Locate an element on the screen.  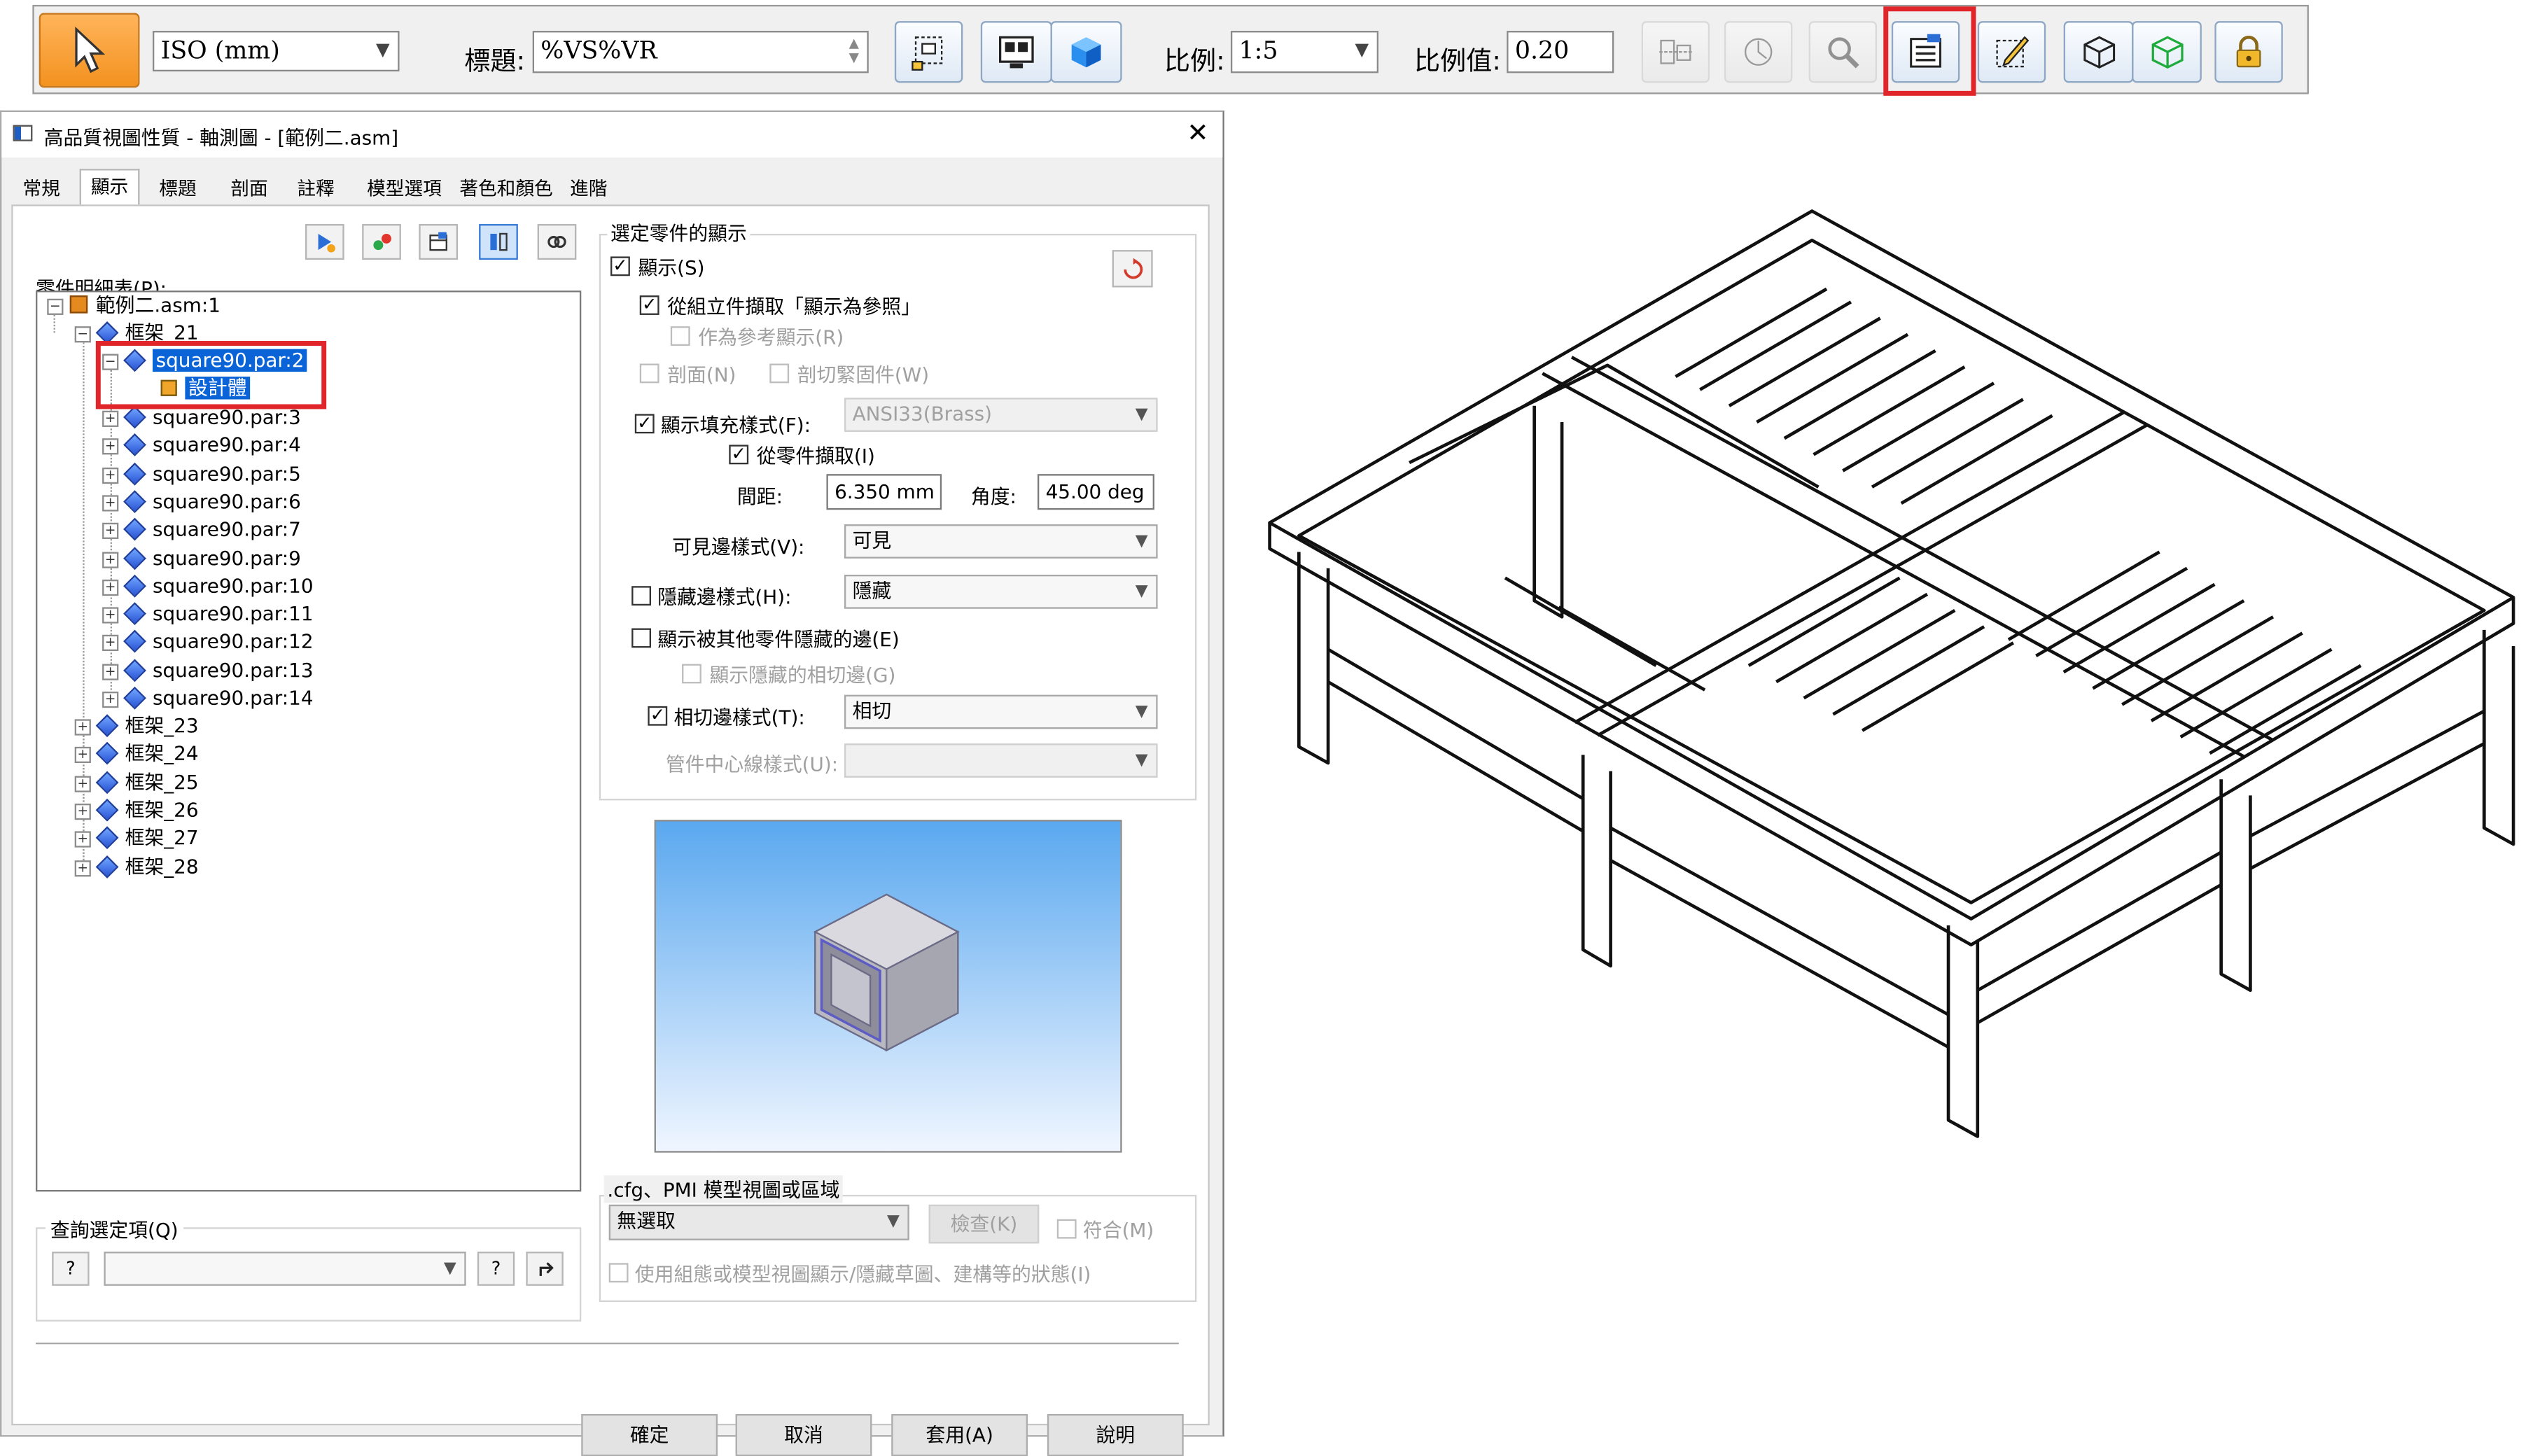
show-hidden-by-others-checkbox is located at coordinates (641, 638).